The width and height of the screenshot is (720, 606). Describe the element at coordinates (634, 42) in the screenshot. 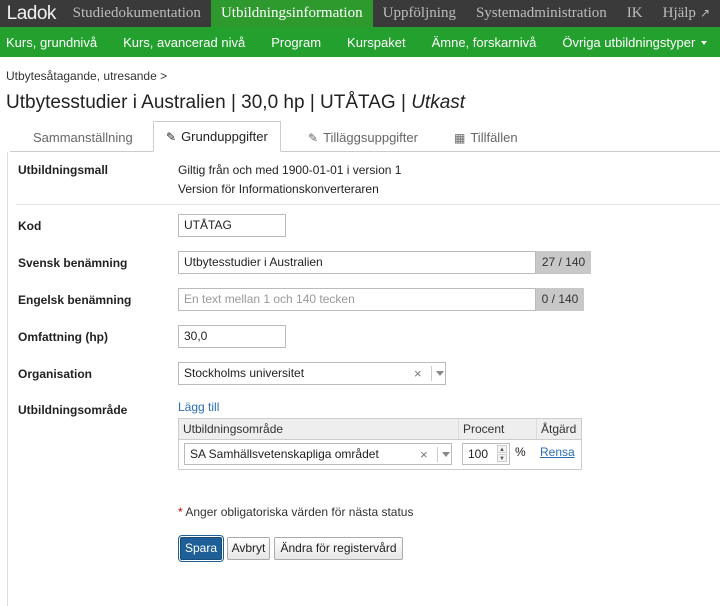

I see `subnav-ovriga-utbildningstyper: Övriga utbildningstyper` at that location.